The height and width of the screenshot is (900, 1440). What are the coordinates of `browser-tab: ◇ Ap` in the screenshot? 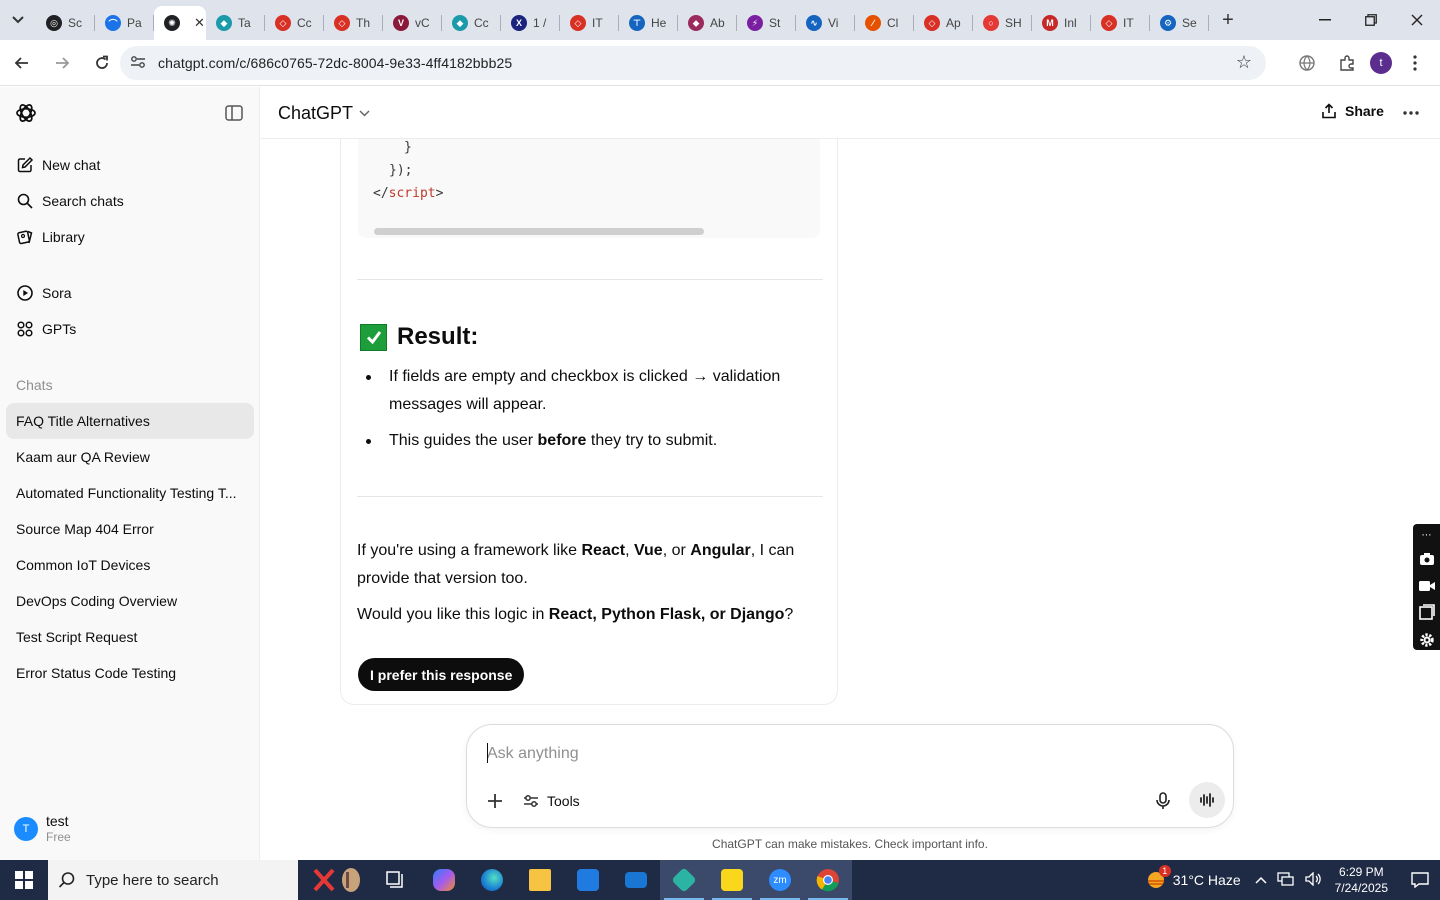 It's located at (943, 23).